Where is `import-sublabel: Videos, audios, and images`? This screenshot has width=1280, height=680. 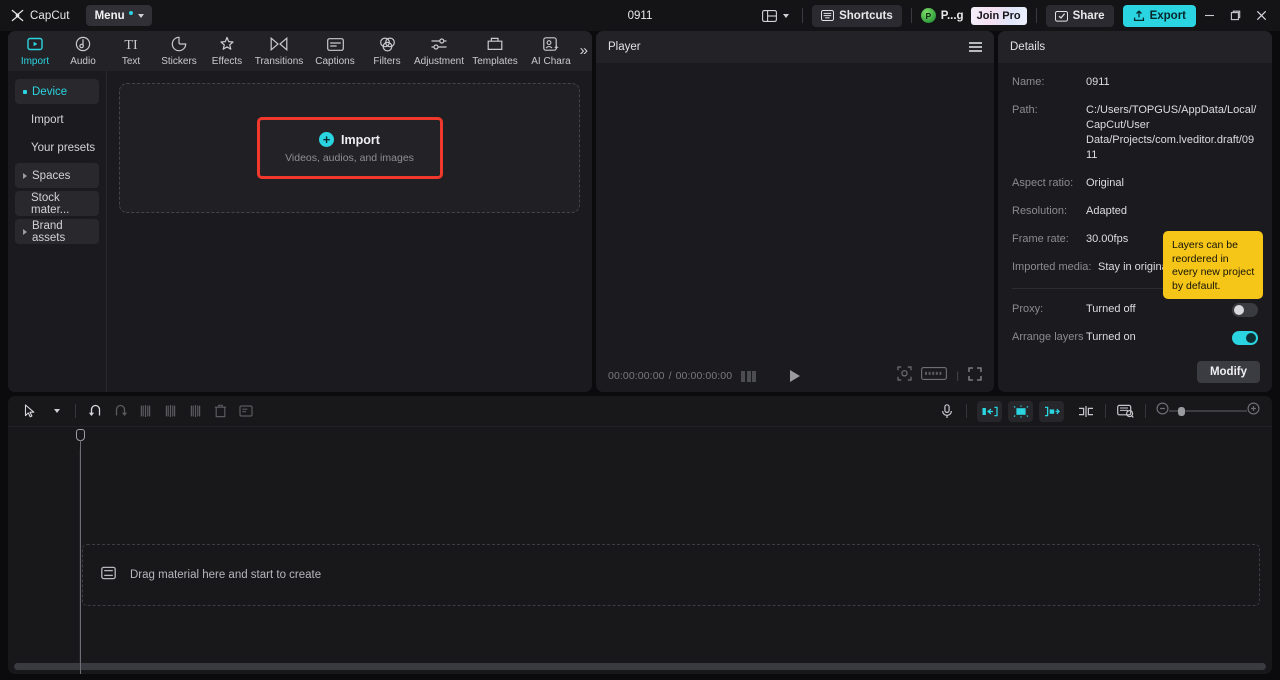
import-sublabel: Videos, audios, and images is located at coordinates (349, 158).